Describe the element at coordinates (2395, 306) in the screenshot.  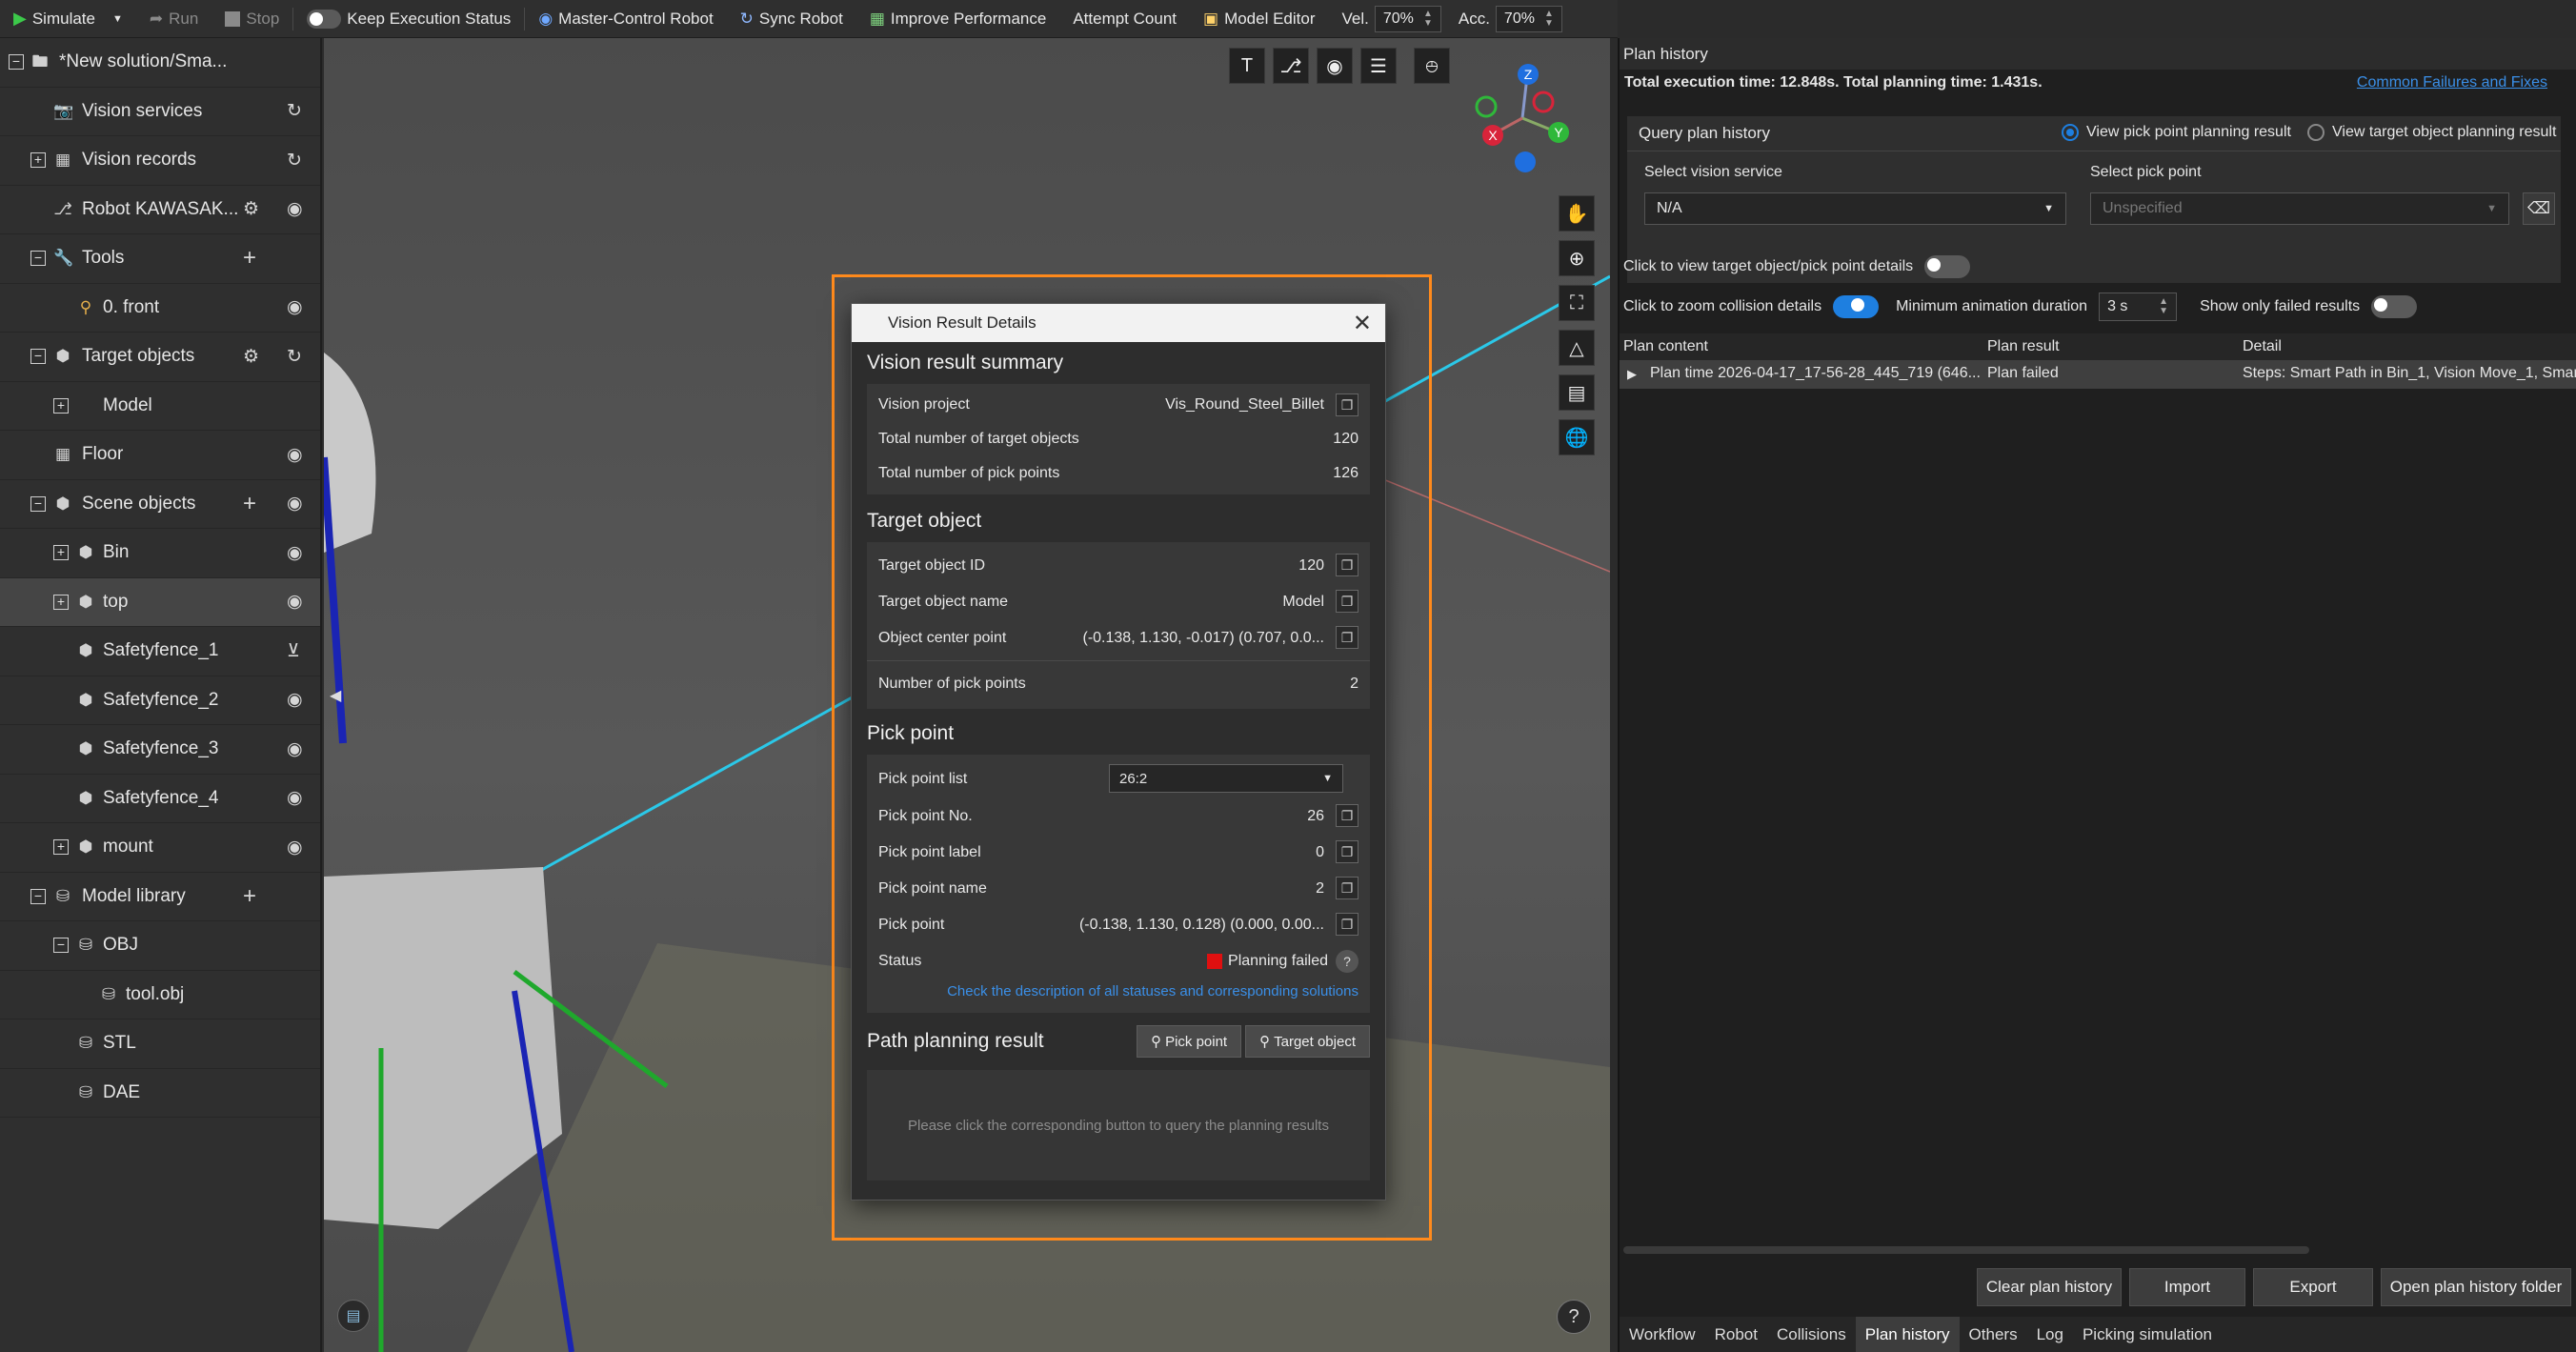
I see `show-failed-switch` at that location.